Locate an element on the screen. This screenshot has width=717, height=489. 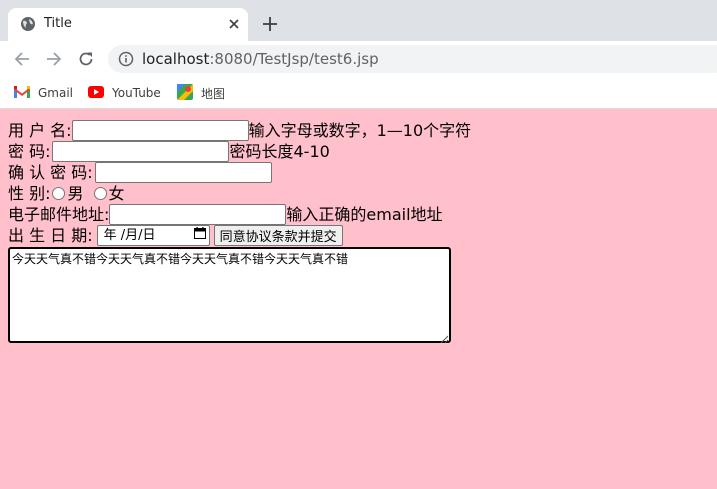
username-input is located at coordinates (160, 130).